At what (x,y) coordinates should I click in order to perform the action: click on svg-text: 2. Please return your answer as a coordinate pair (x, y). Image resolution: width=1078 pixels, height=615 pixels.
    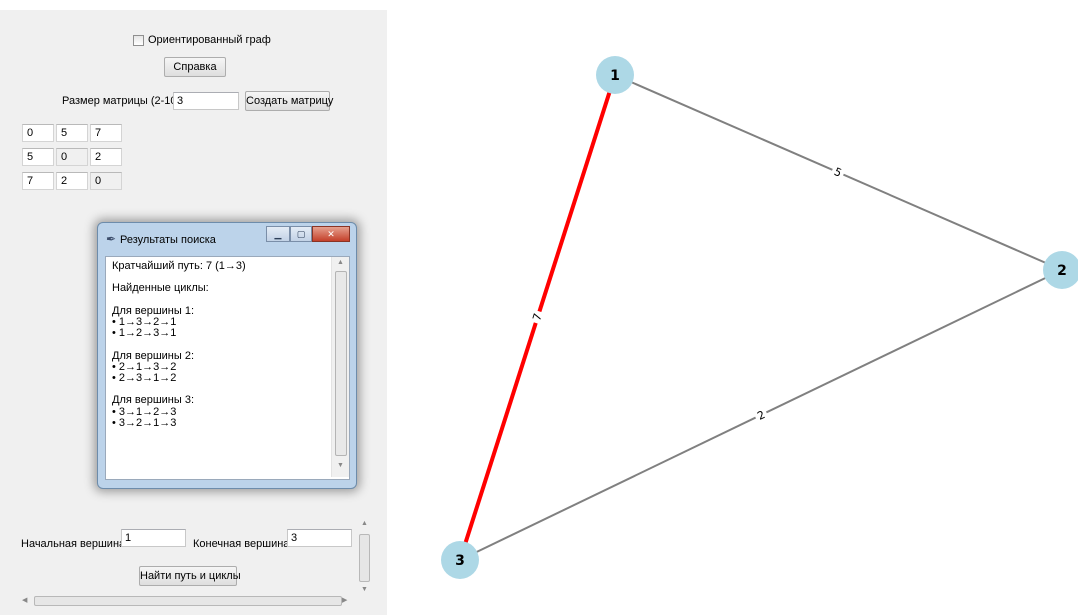
    Looking at the image, I should click on (1062, 271).